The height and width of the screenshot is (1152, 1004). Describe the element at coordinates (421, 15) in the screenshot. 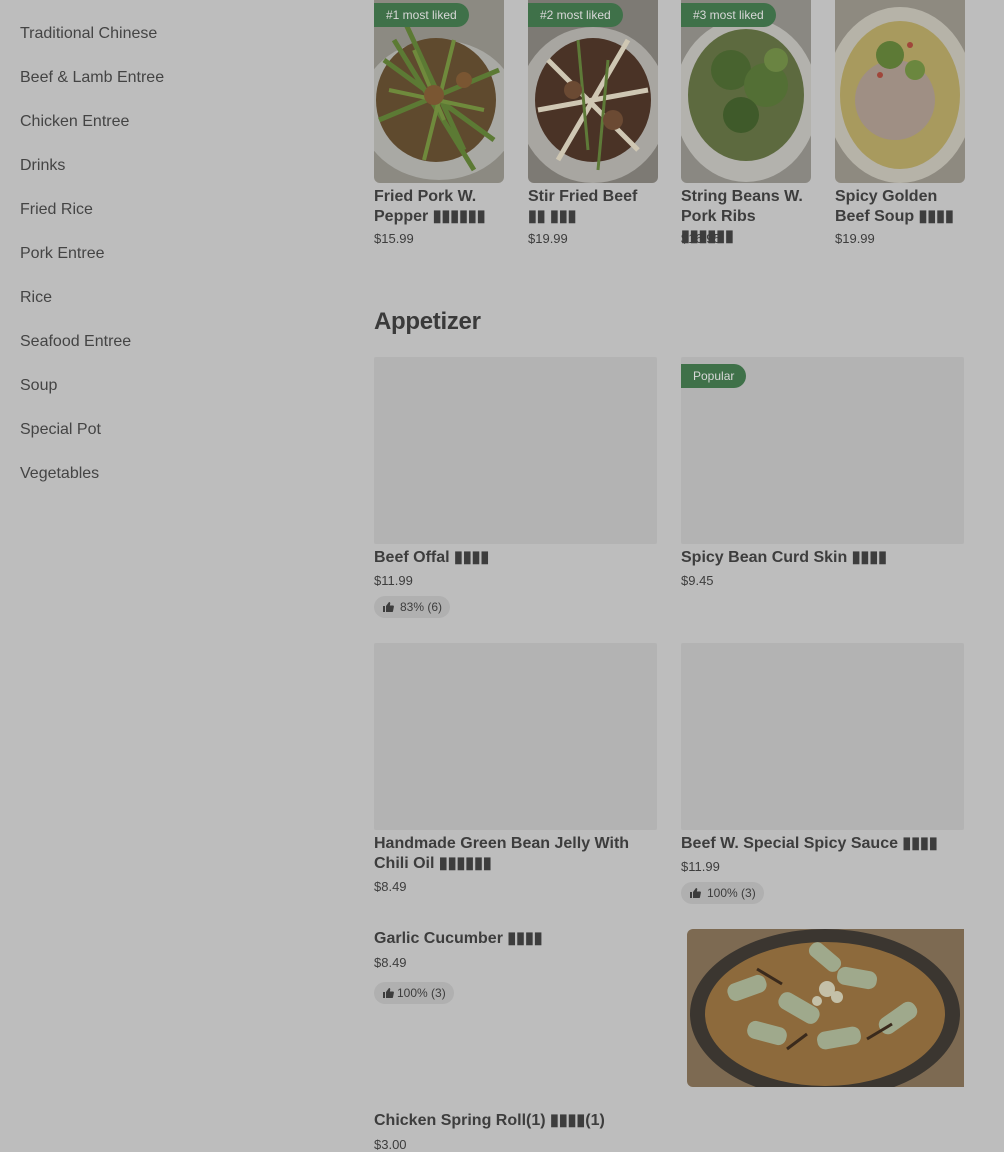

I see `most-liked-badge: #1 most liked` at that location.